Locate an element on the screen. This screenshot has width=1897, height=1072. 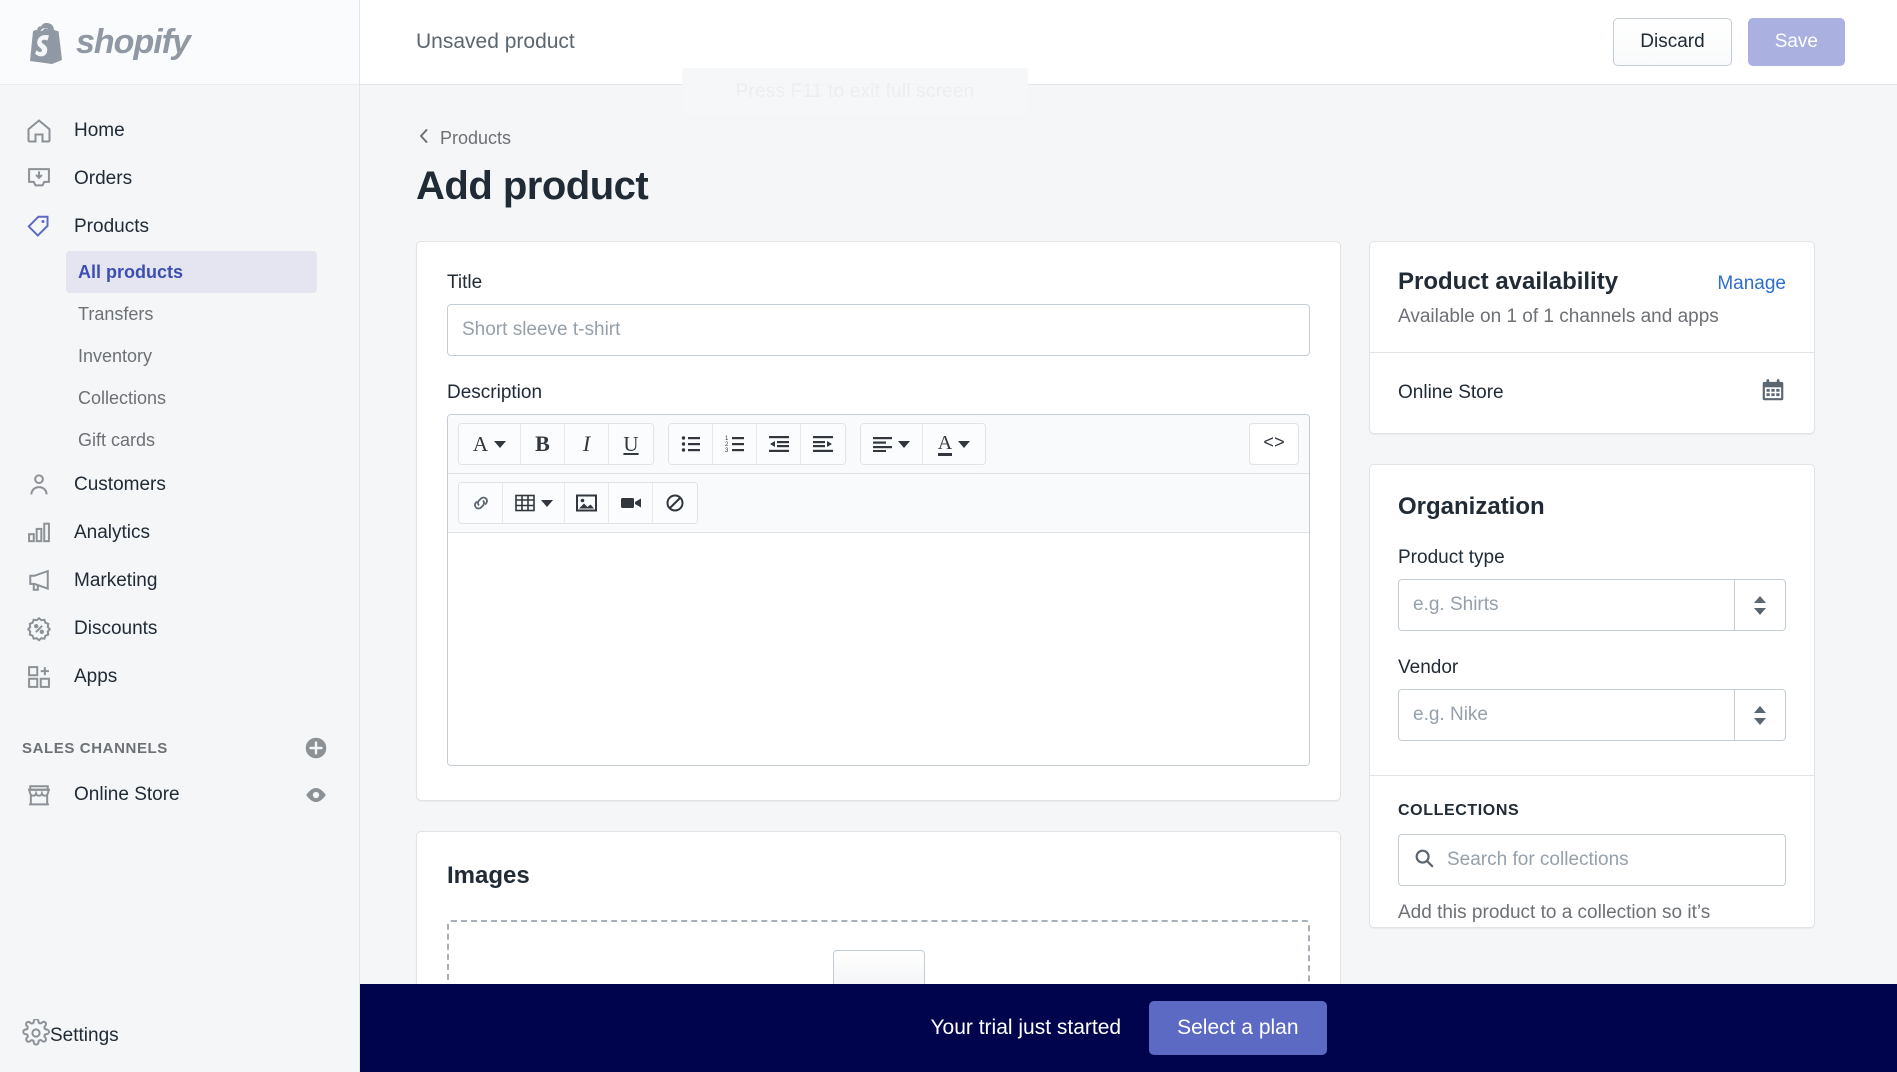
products-tag-icon is located at coordinates (39, 227).